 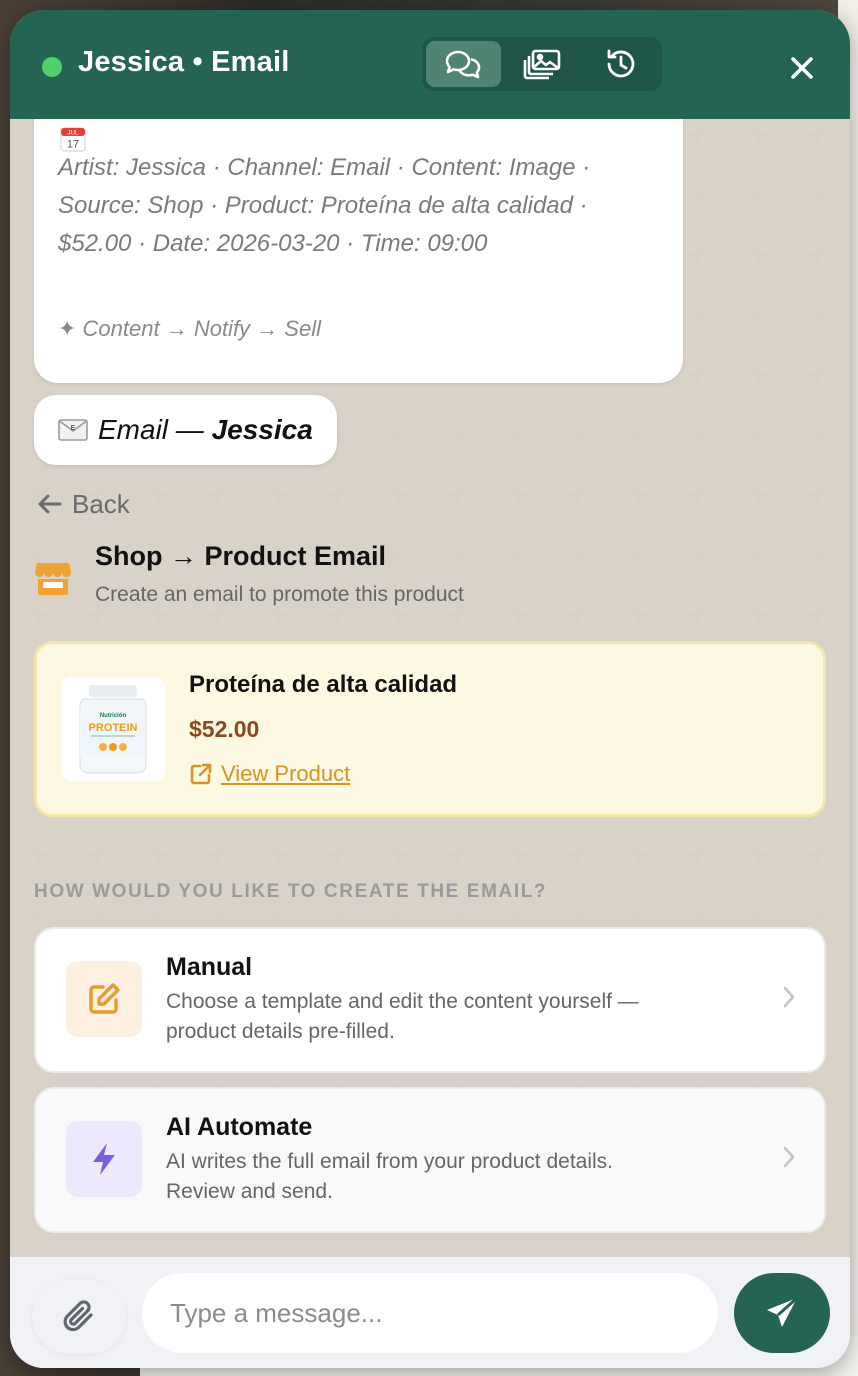 What do you see at coordinates (323, 684) in the screenshot?
I see `product-name: Proteína de alta calidad` at bounding box center [323, 684].